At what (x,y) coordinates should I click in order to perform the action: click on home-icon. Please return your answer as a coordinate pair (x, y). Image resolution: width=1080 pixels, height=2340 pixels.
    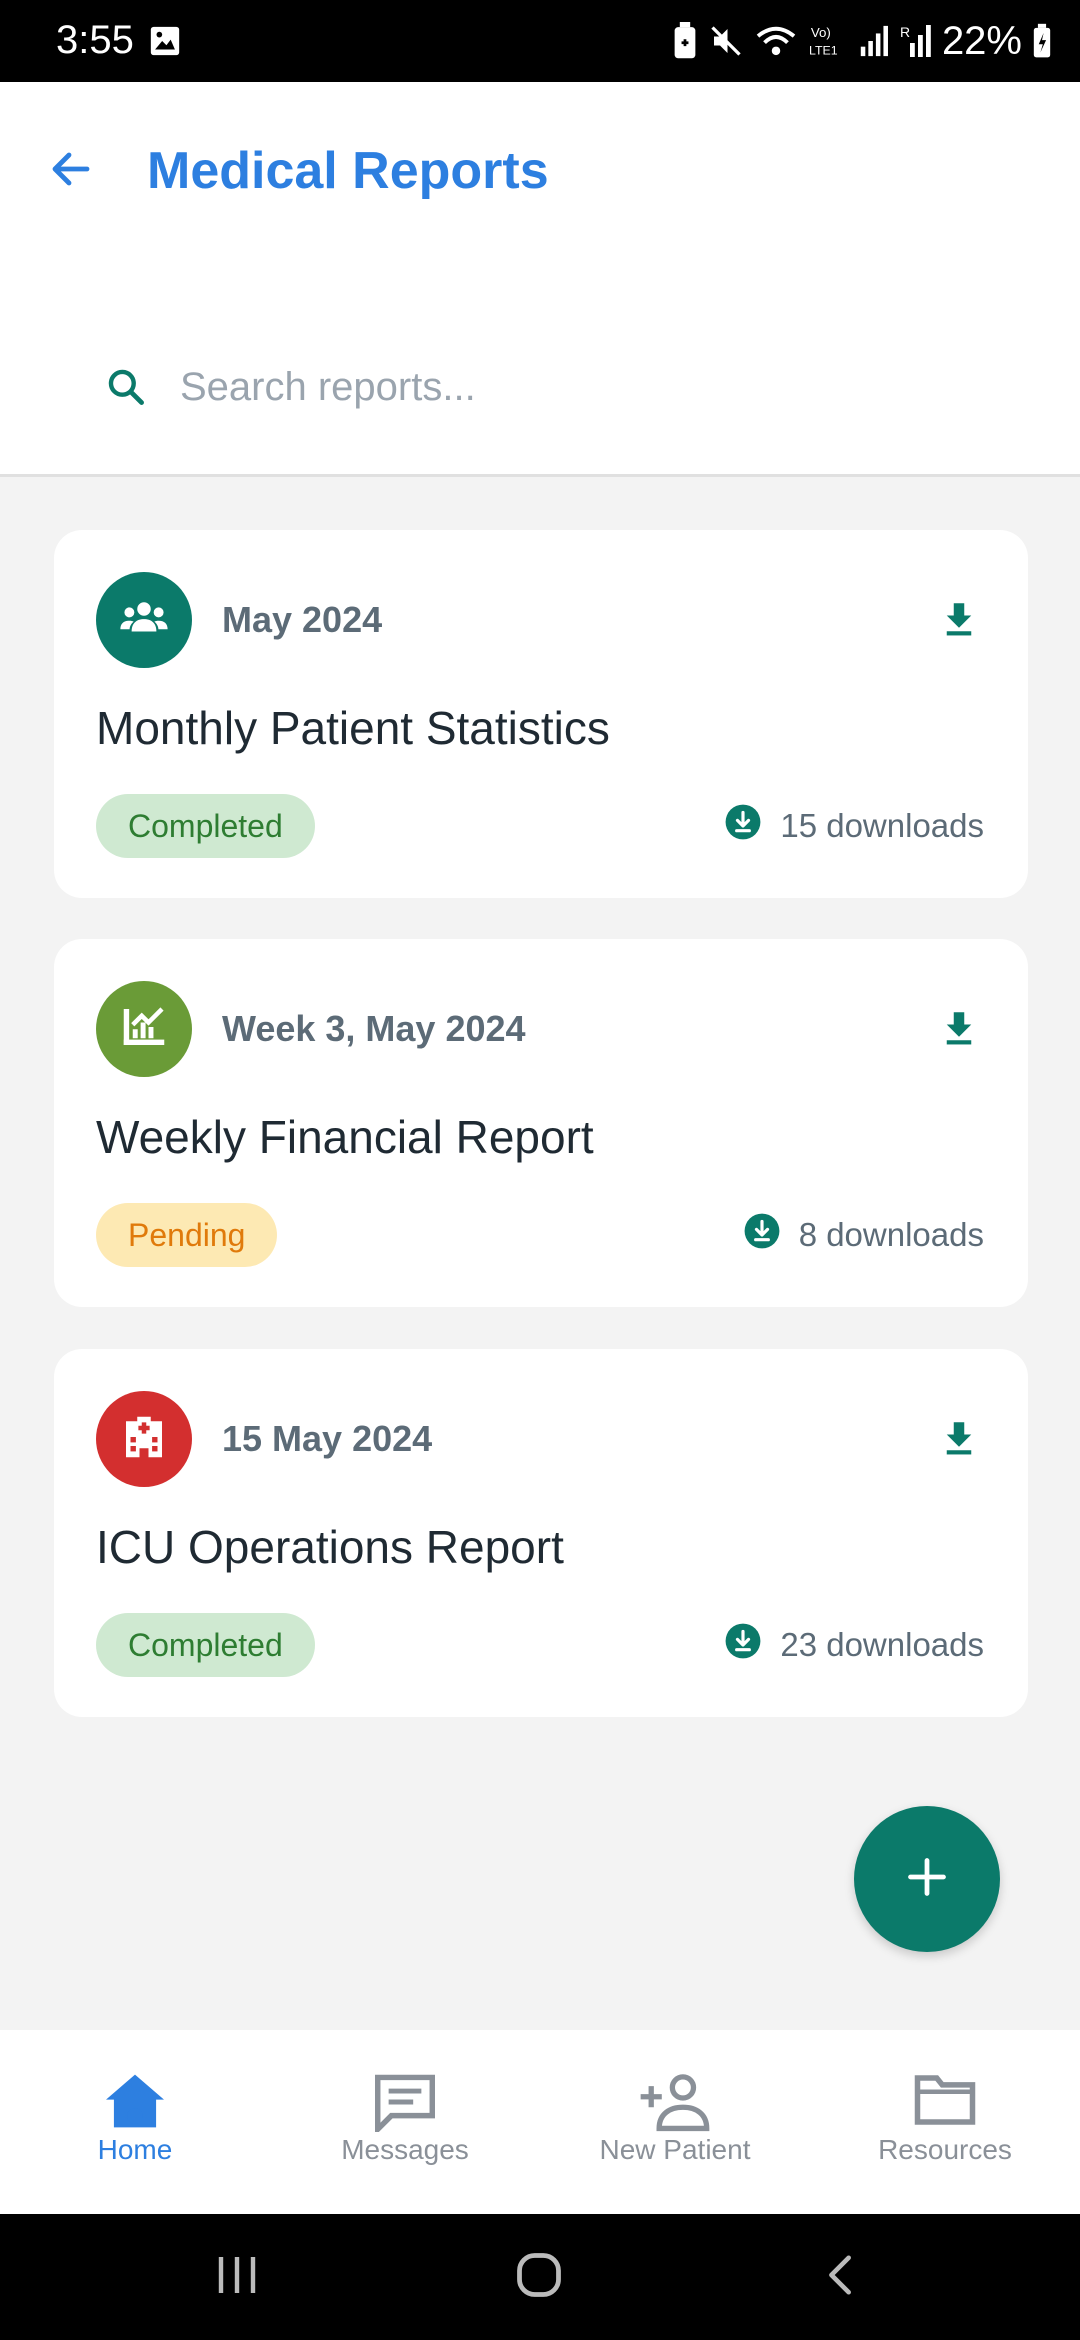
    Looking at the image, I should click on (135, 2107).